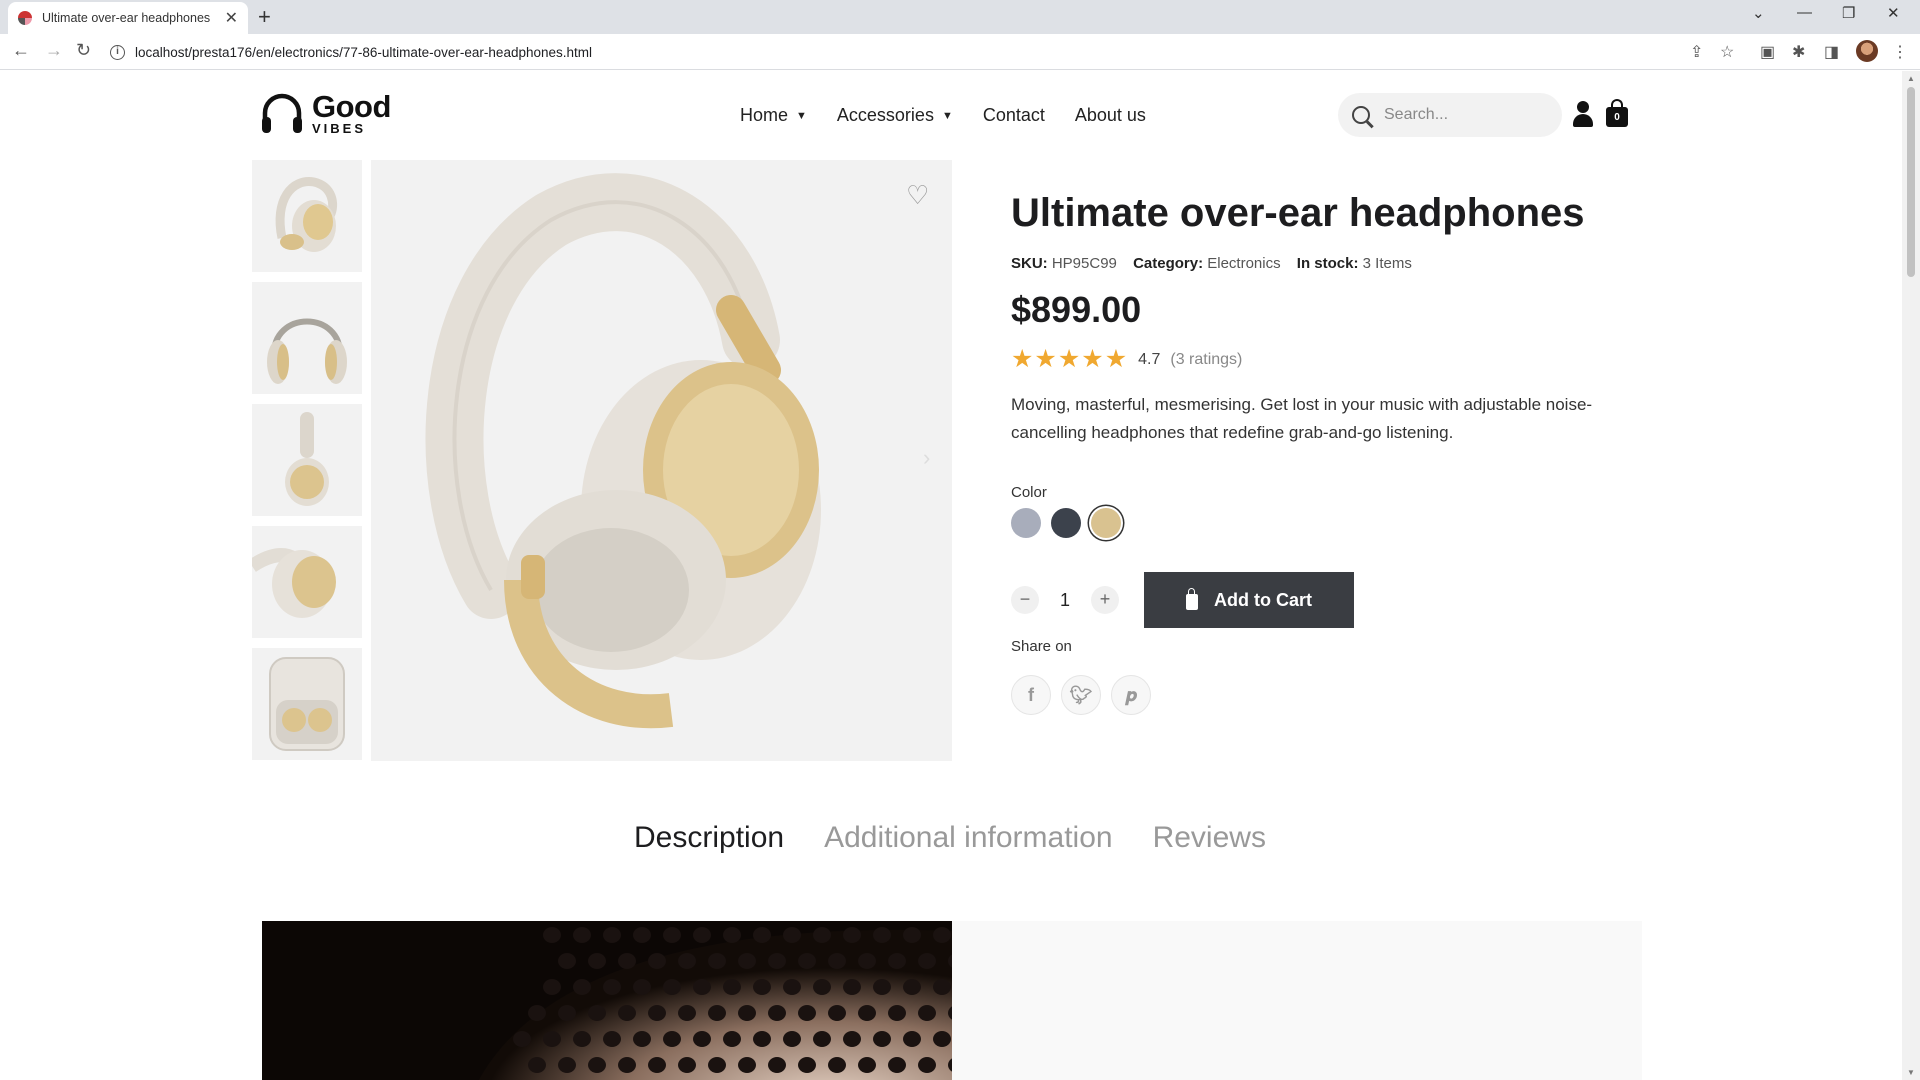 The width and height of the screenshot is (1920, 1080). I want to click on wishlist-heart-icon: ♡, so click(917, 195).